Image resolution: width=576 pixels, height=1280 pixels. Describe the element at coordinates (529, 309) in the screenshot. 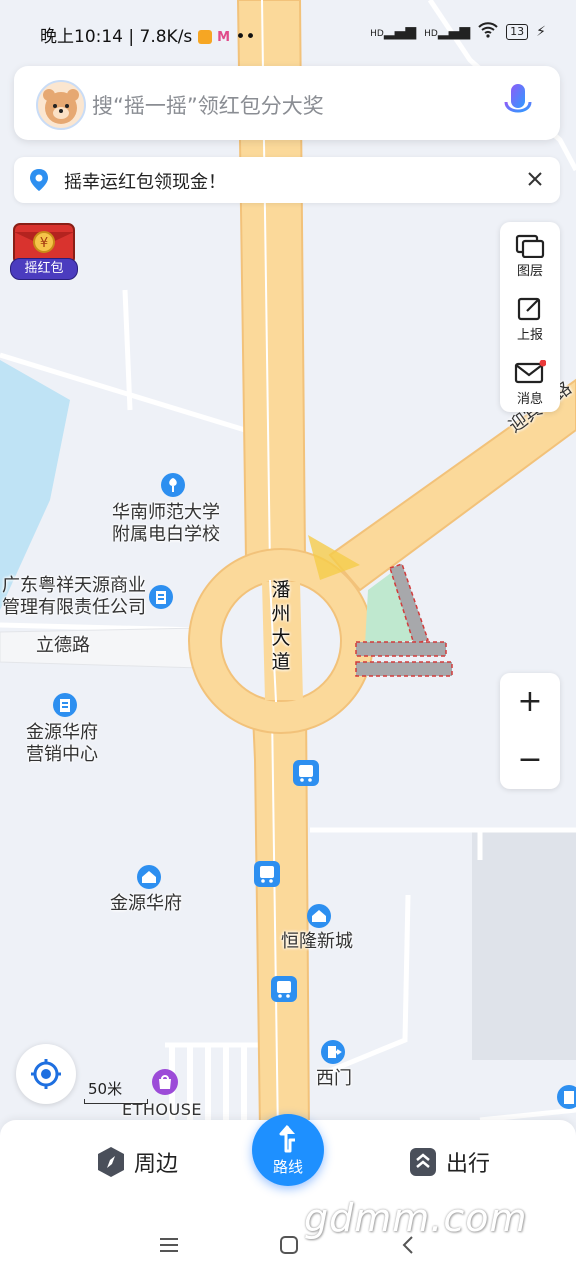

I see `edit-report-icon` at that location.